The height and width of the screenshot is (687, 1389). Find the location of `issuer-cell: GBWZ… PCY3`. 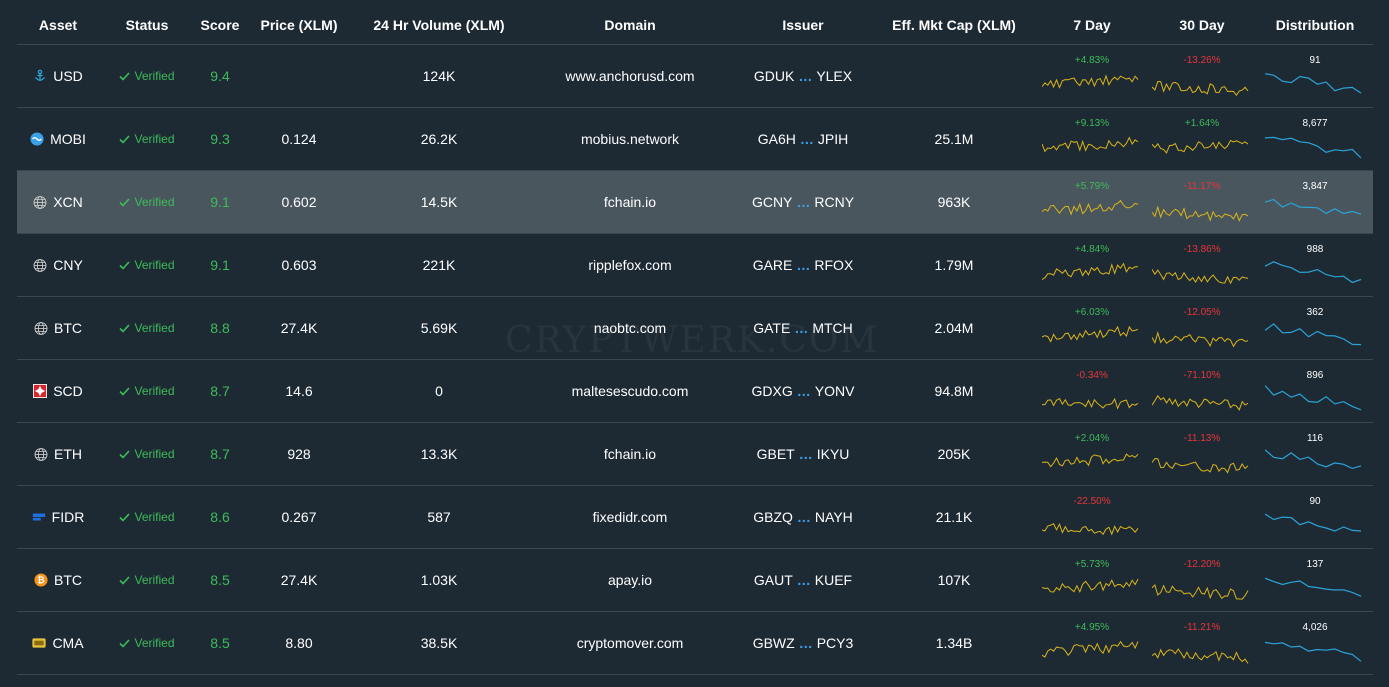

issuer-cell: GBWZ… PCY3 is located at coordinates (803, 643).